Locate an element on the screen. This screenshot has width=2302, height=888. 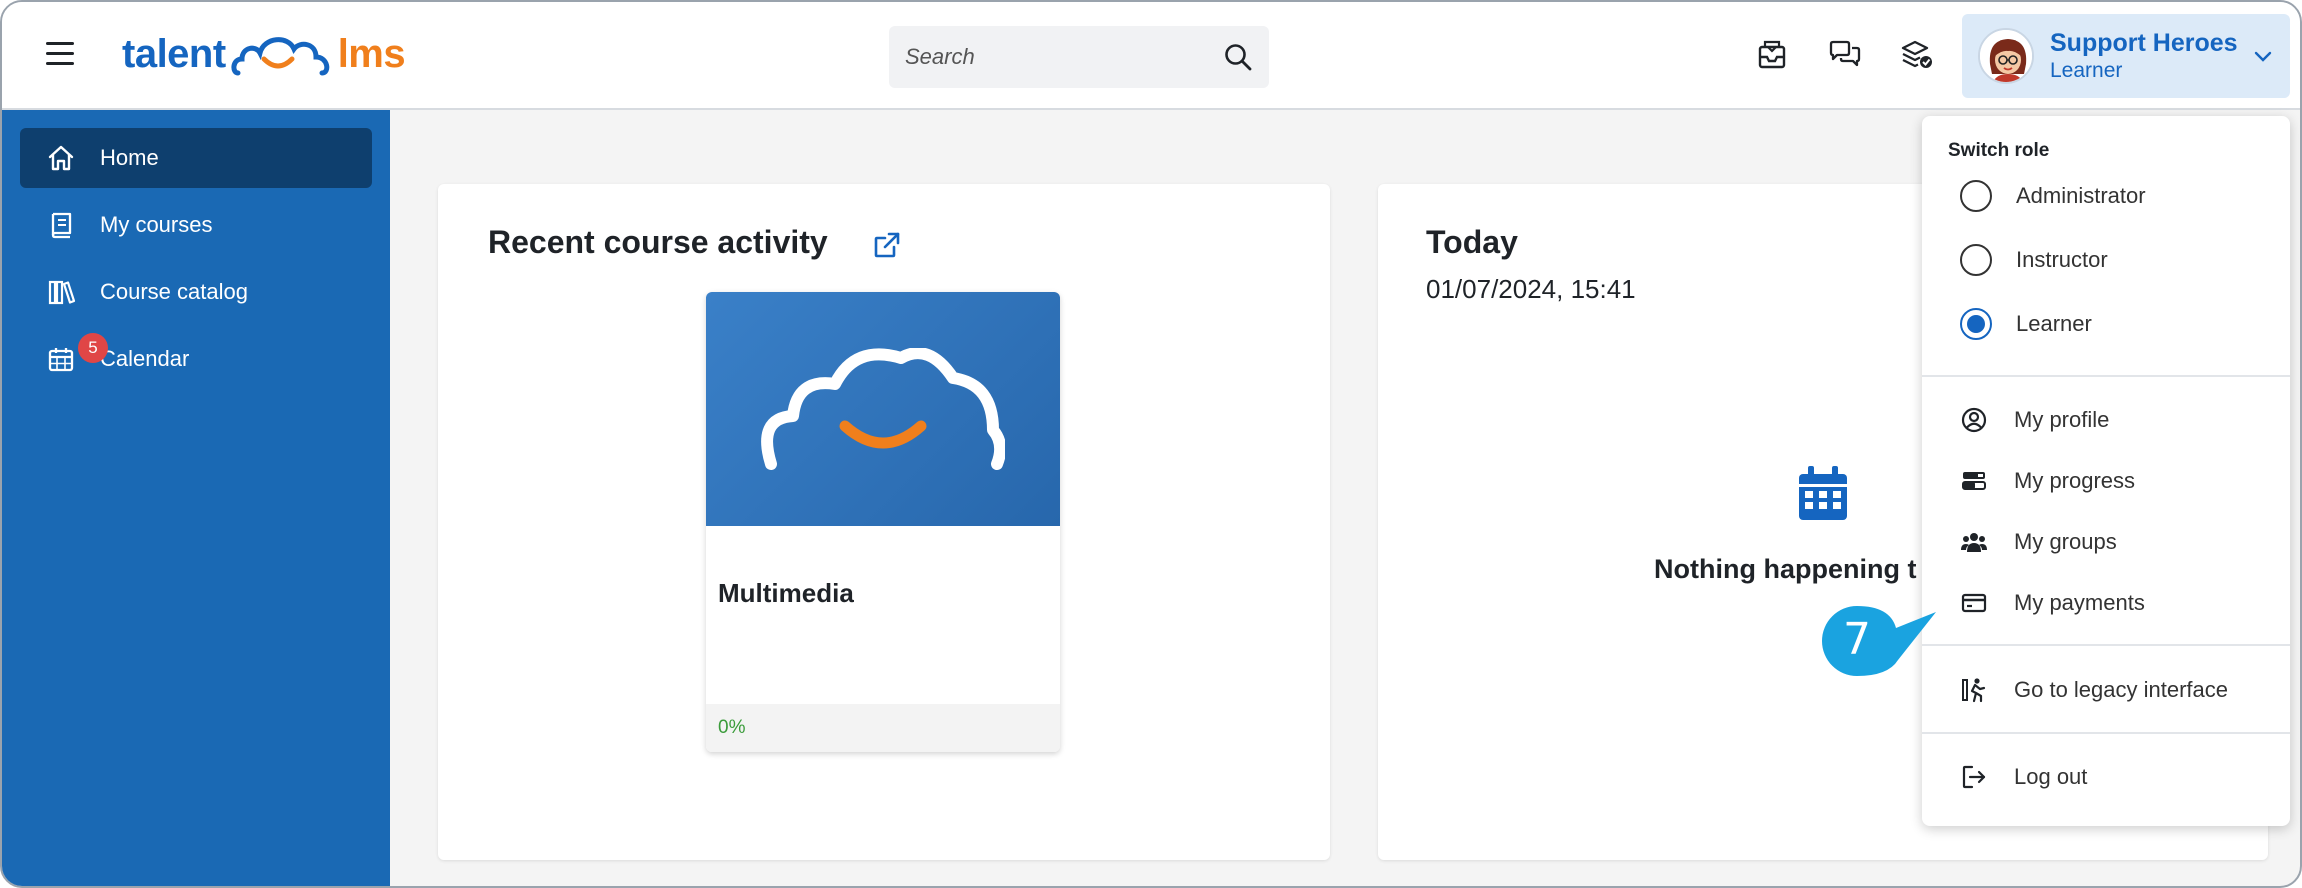
user-role: Learner is located at coordinates (2086, 70).